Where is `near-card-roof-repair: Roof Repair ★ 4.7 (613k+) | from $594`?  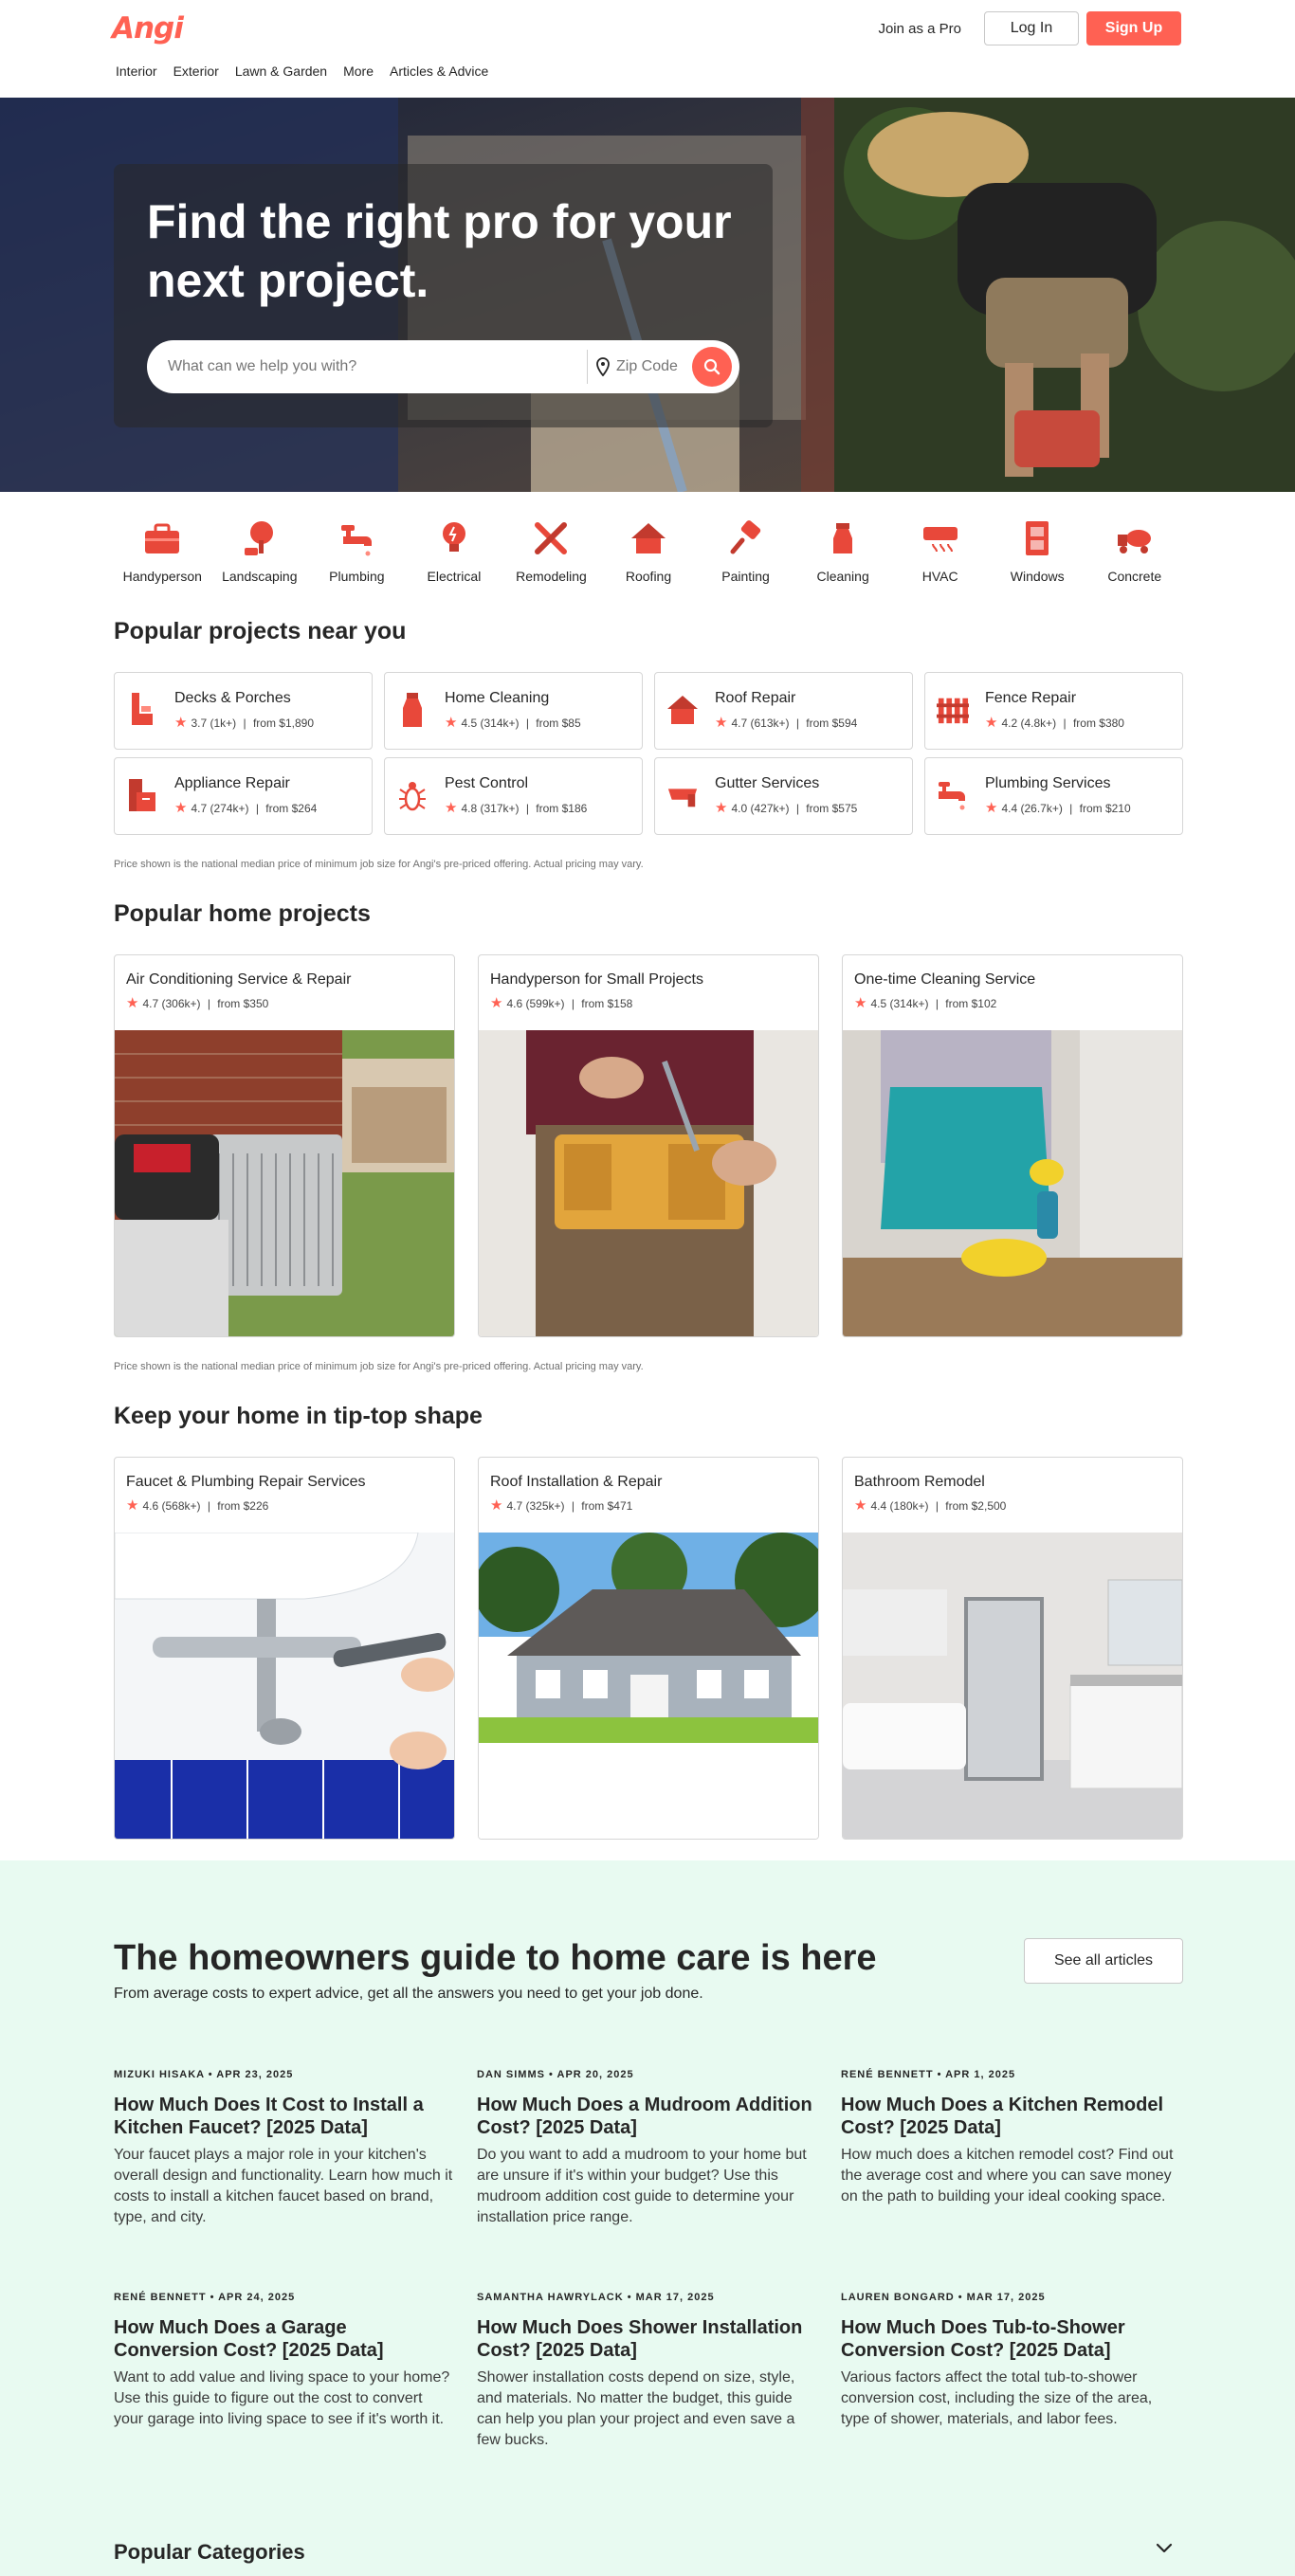
near-card-roof-repair: Roof Repair ★ 4.7 (613k+) | from $594 is located at coordinates (783, 711).